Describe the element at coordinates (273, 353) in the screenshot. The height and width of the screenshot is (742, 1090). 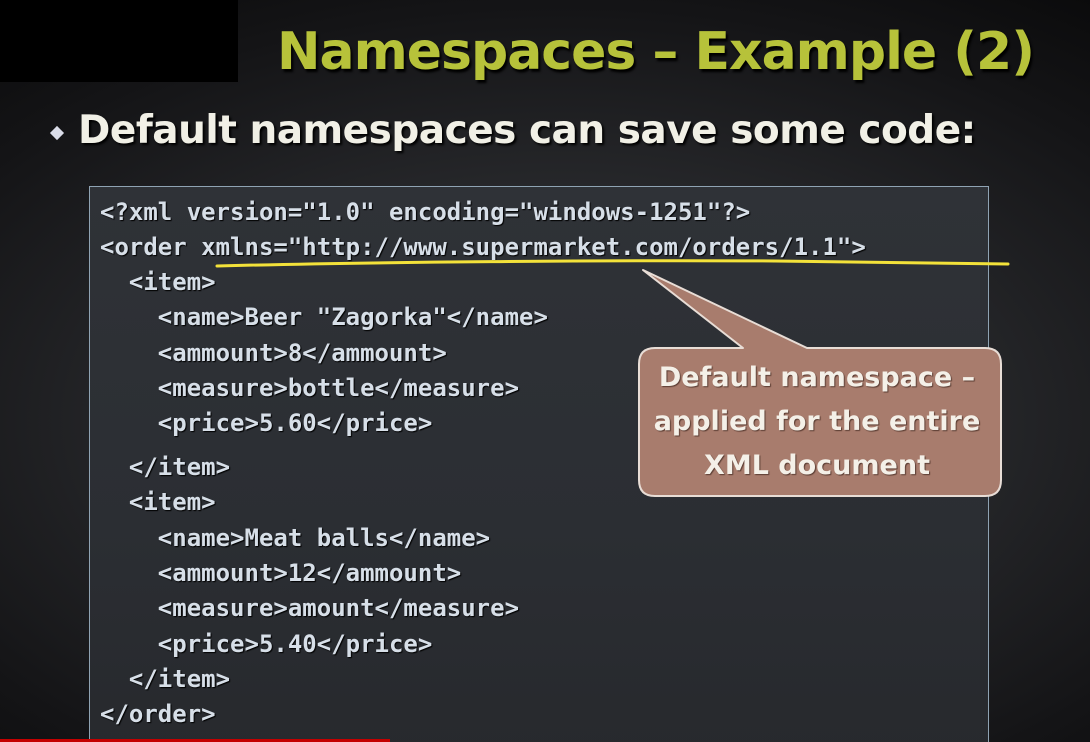
I see `code-line: <ammount>8</ammount>` at that location.